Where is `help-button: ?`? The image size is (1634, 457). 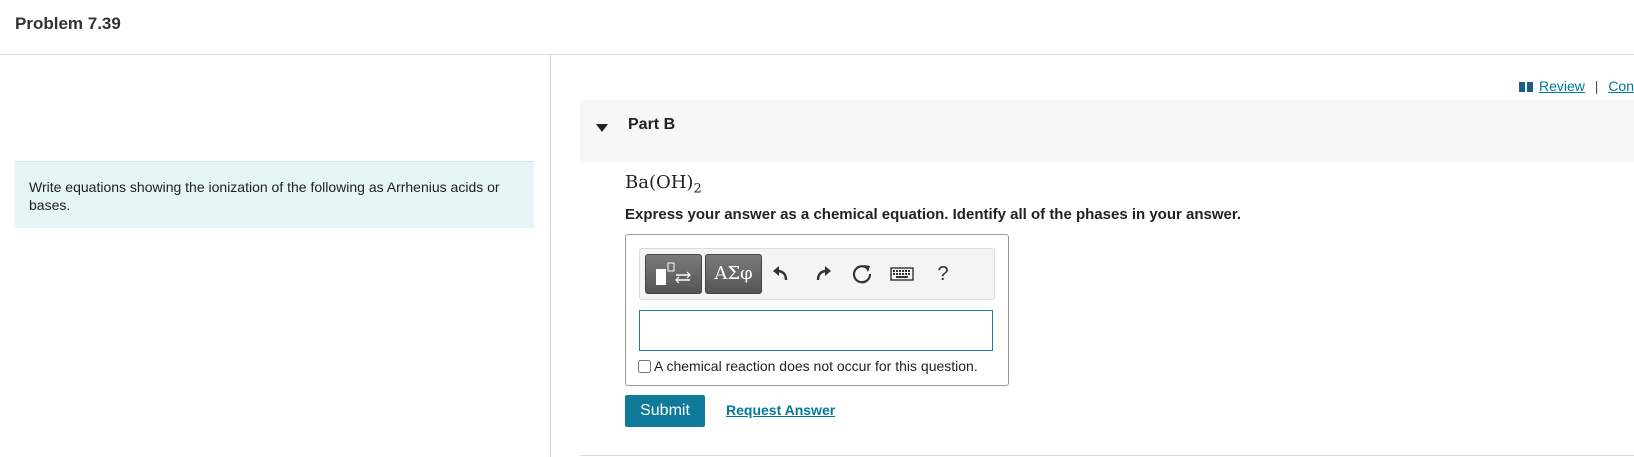 help-button: ? is located at coordinates (943, 274).